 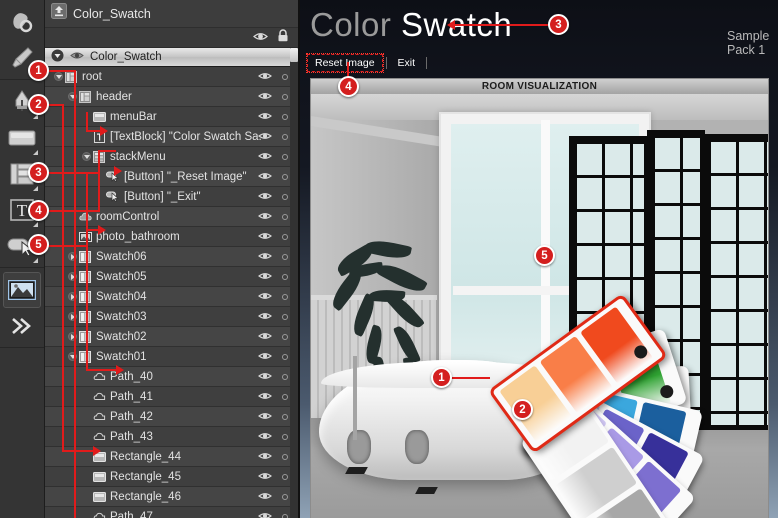 I want to click on image-caption: ROOM VISUALIZATION, so click(x=539, y=86).